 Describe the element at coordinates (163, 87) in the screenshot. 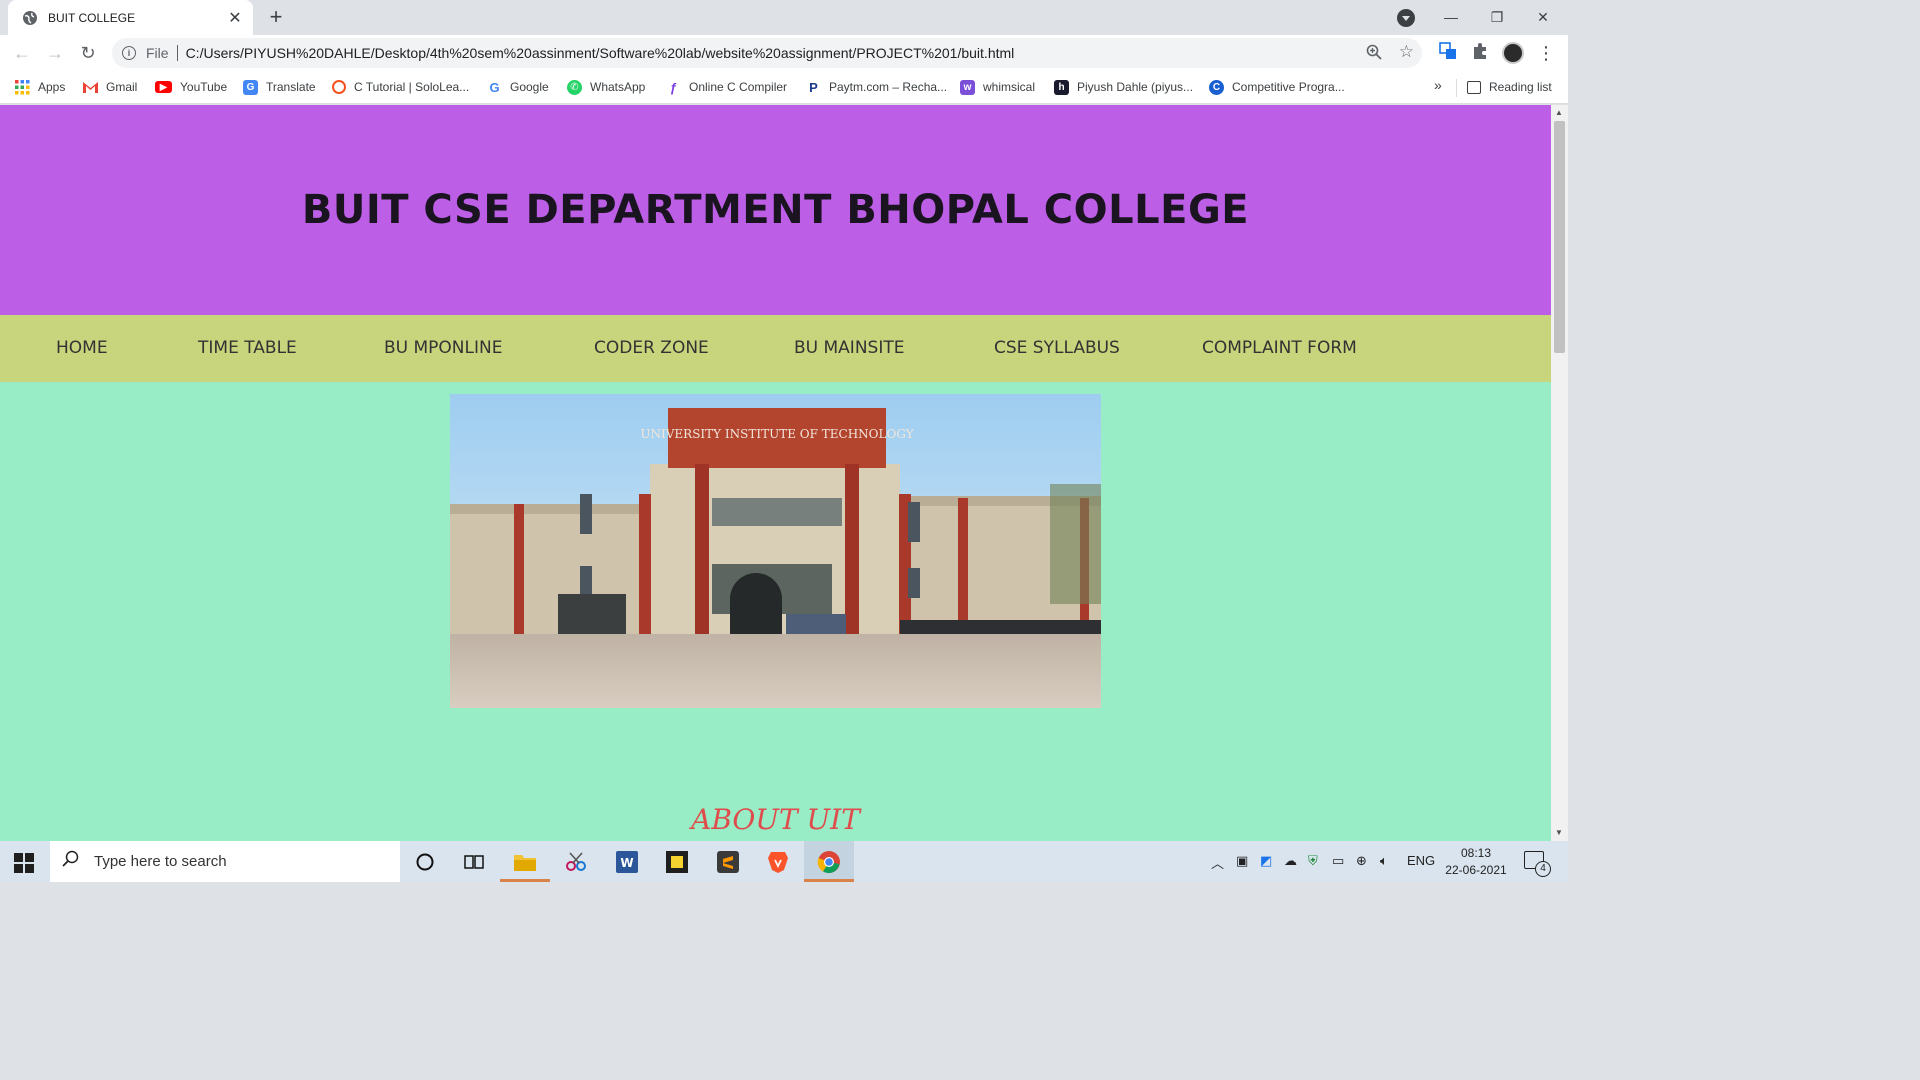

I see `youtube-icon: ▶` at that location.